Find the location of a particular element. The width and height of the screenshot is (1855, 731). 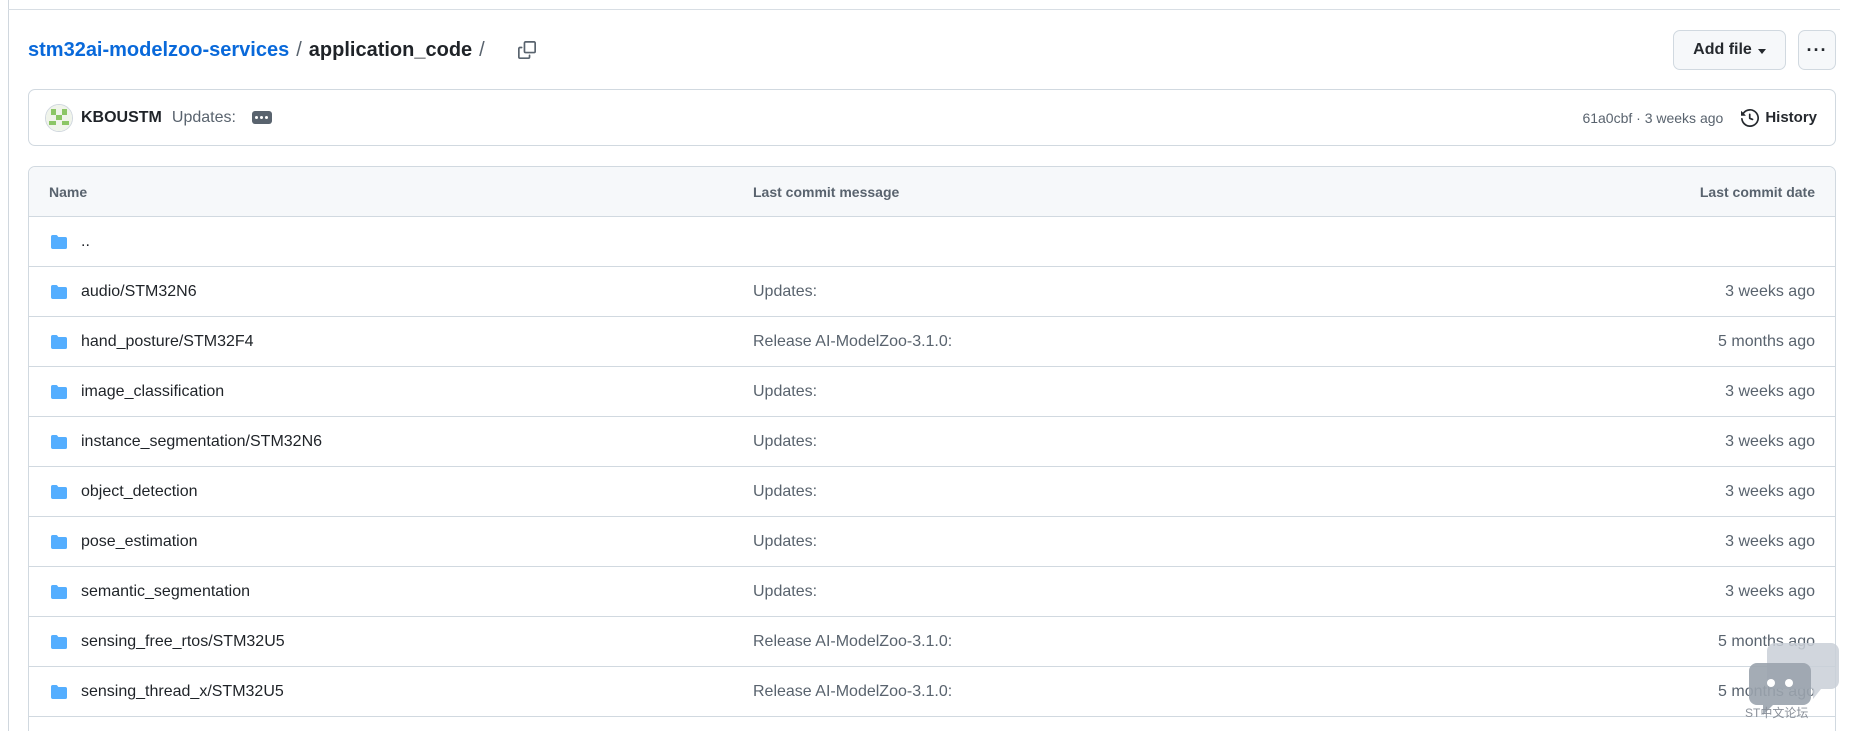

folder-link: sensing_thread_x/STM32U5 is located at coordinates (182, 692).